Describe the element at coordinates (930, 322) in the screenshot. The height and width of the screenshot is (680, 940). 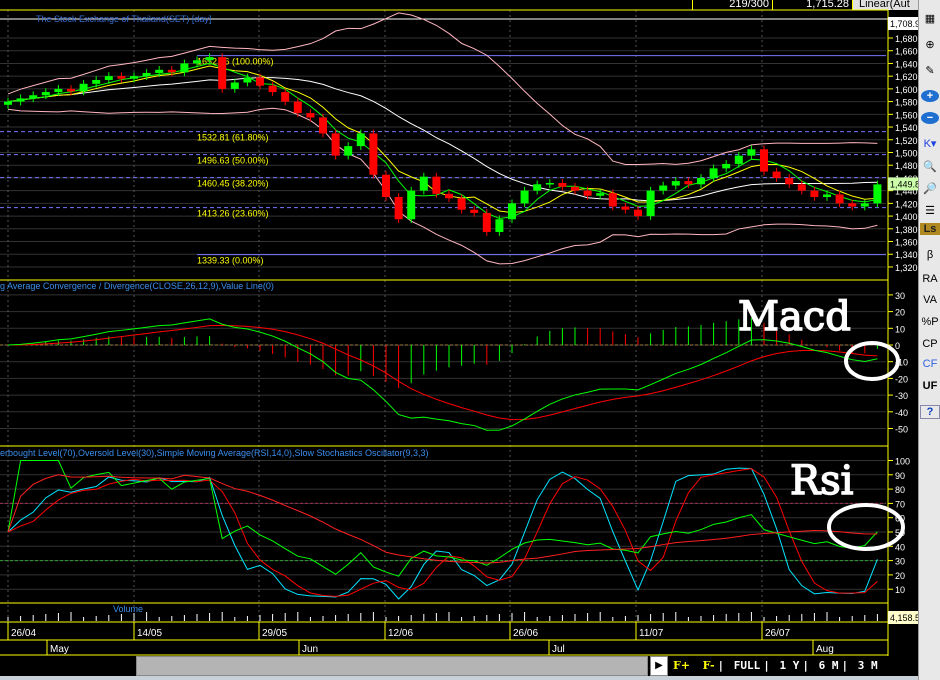
I see `toolbar-pctp-button: %P` at that location.